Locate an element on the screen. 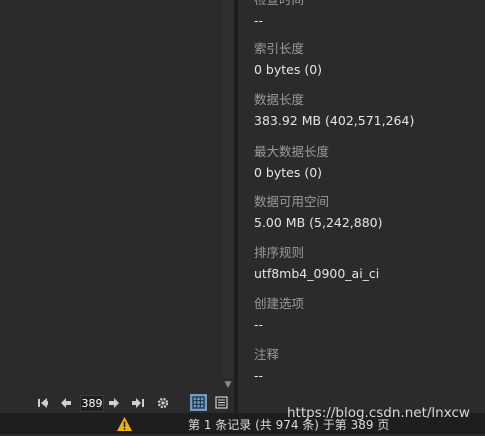 The height and width of the screenshot is (436, 485). info-label: 排序规则 is located at coordinates (279, 252).